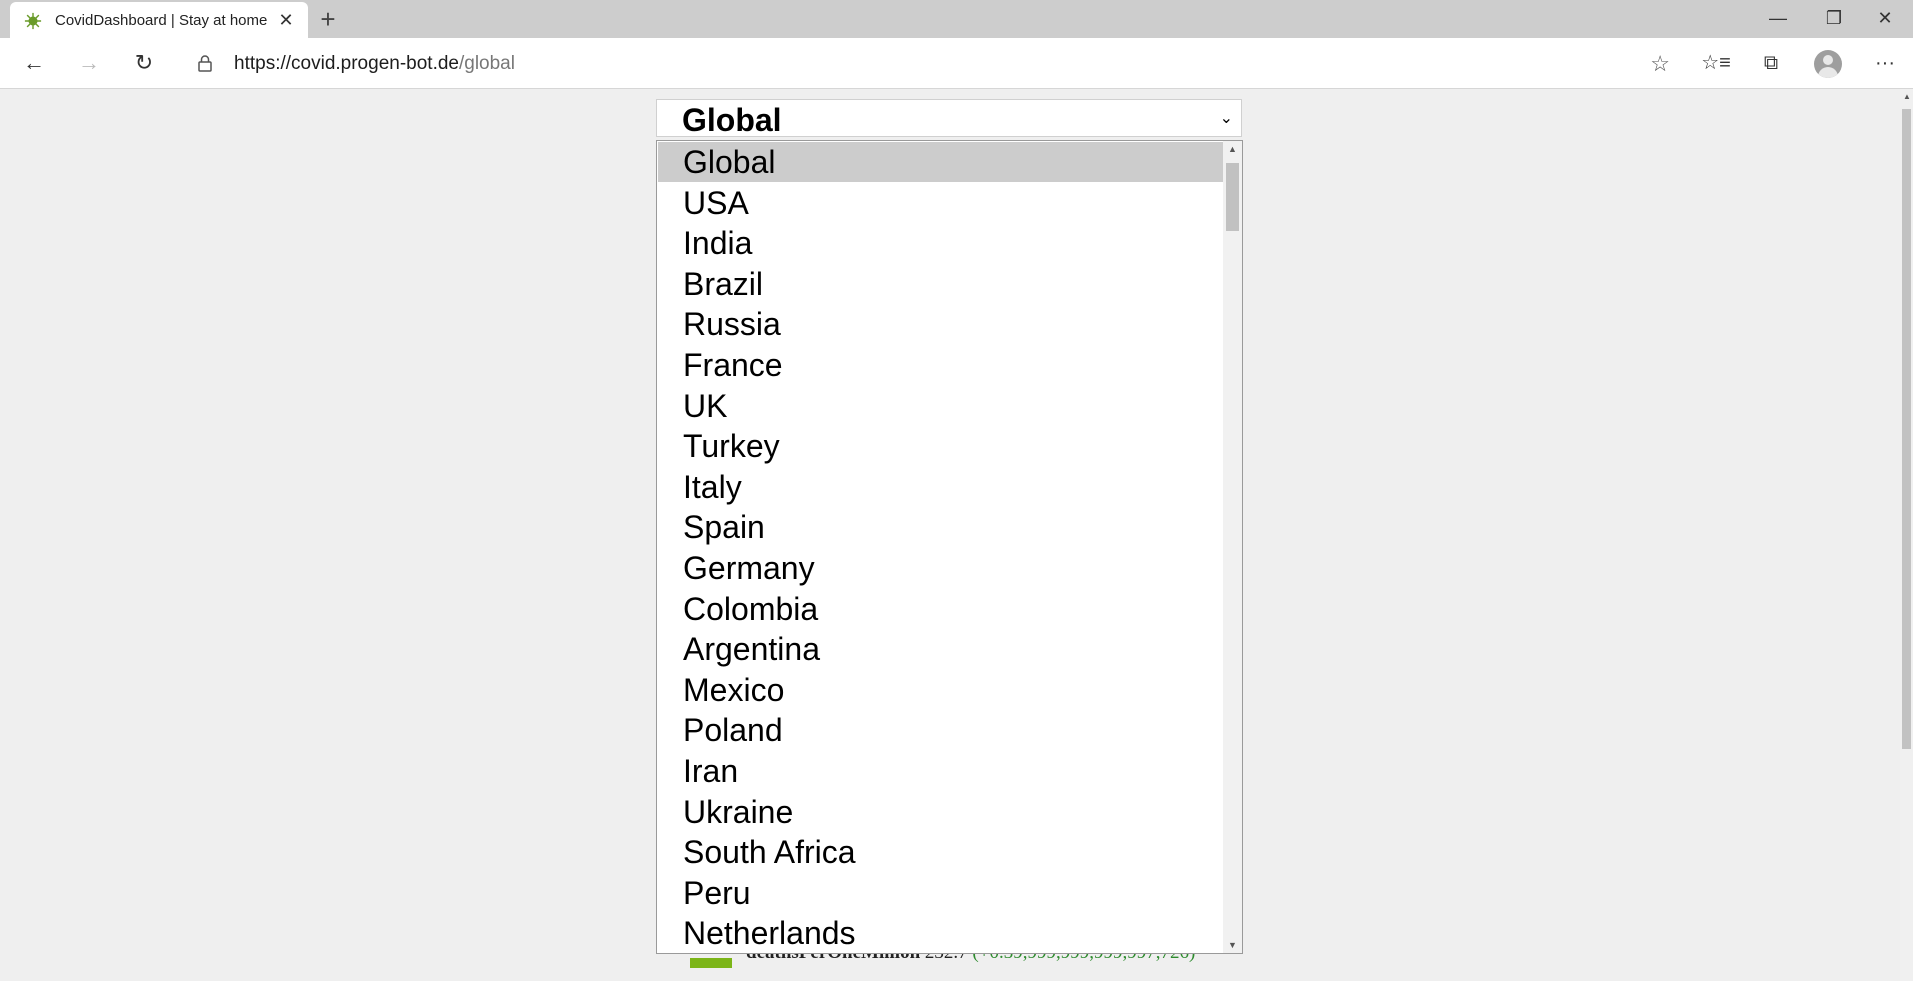 Image resolution: width=1913 pixels, height=981 pixels. Describe the element at coordinates (940, 243) in the screenshot. I see `country-option: India` at that location.